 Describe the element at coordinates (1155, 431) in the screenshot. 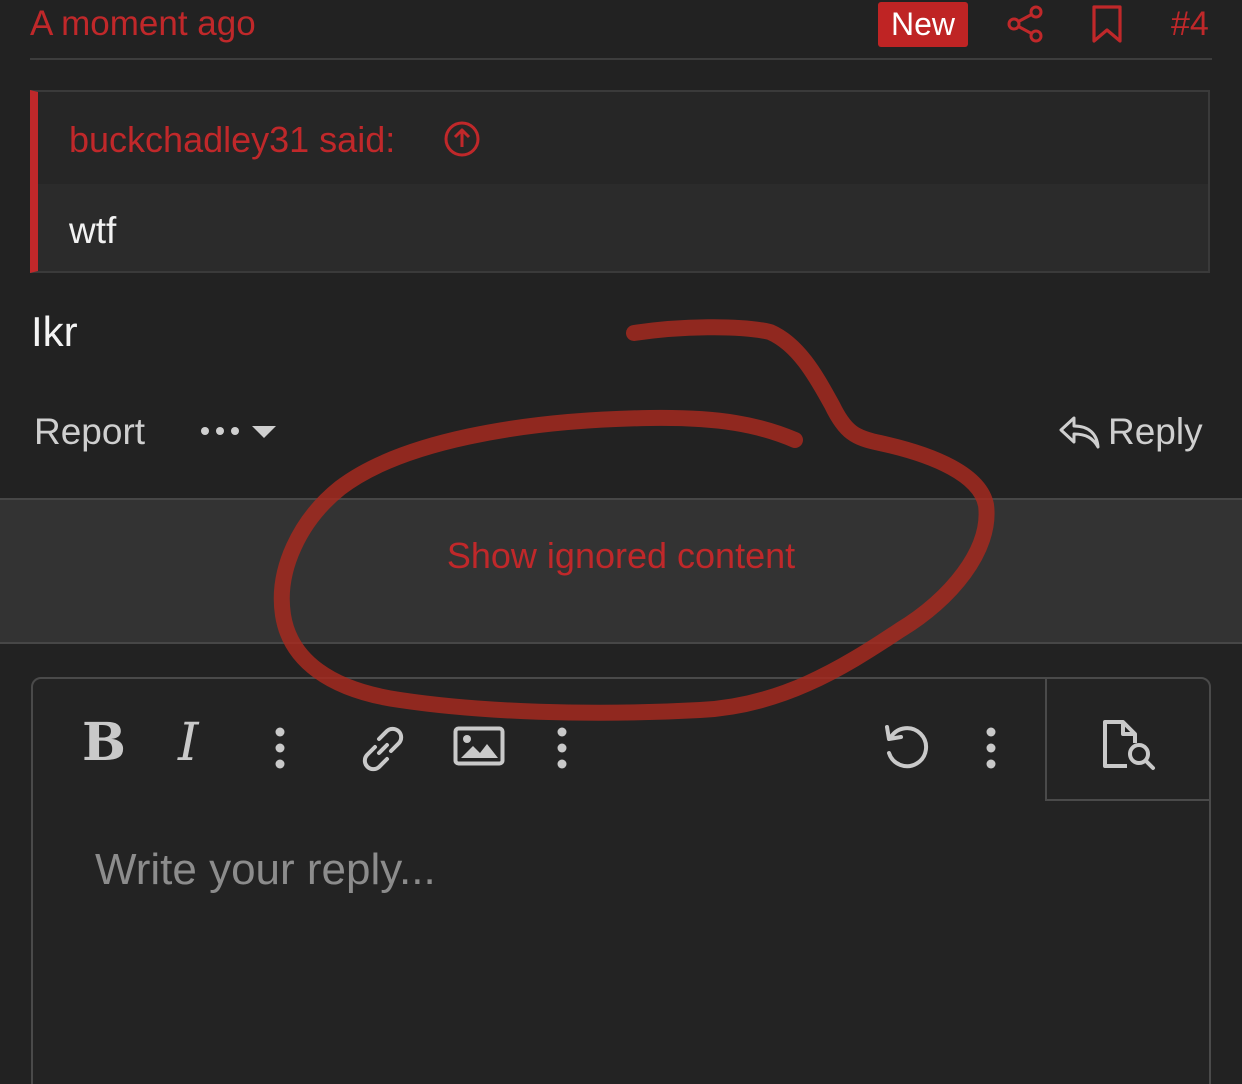

I see `reply-label: Reply` at that location.